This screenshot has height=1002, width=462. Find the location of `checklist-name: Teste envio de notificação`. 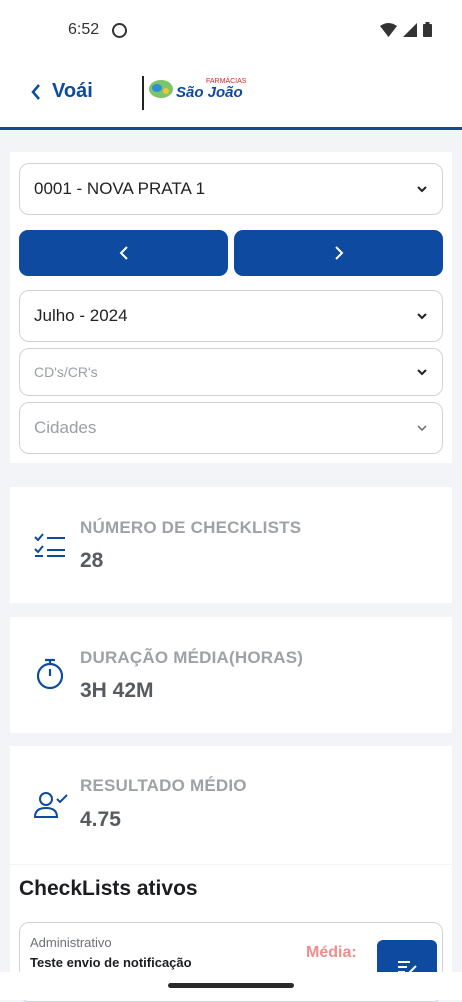

checklist-name: Teste envio de notificação is located at coordinates (111, 962).